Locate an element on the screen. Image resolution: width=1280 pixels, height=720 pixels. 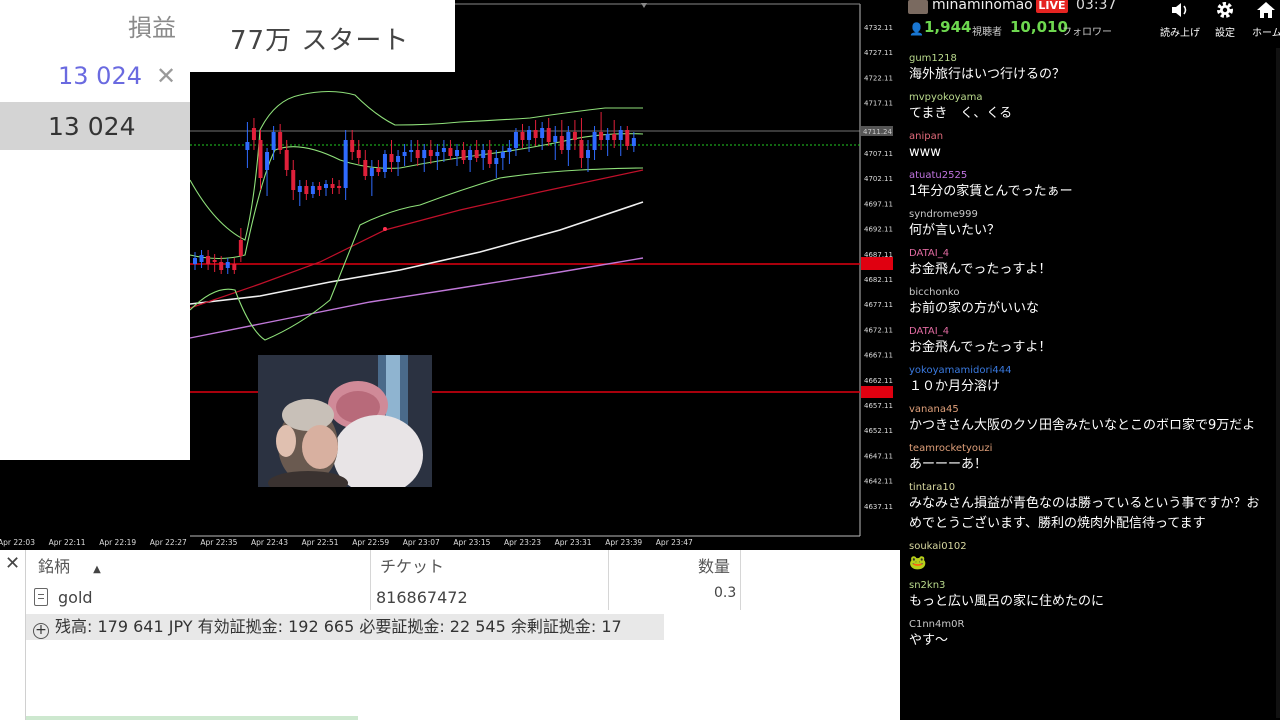
chat-emote: 🐸 is located at coordinates (918, 563).